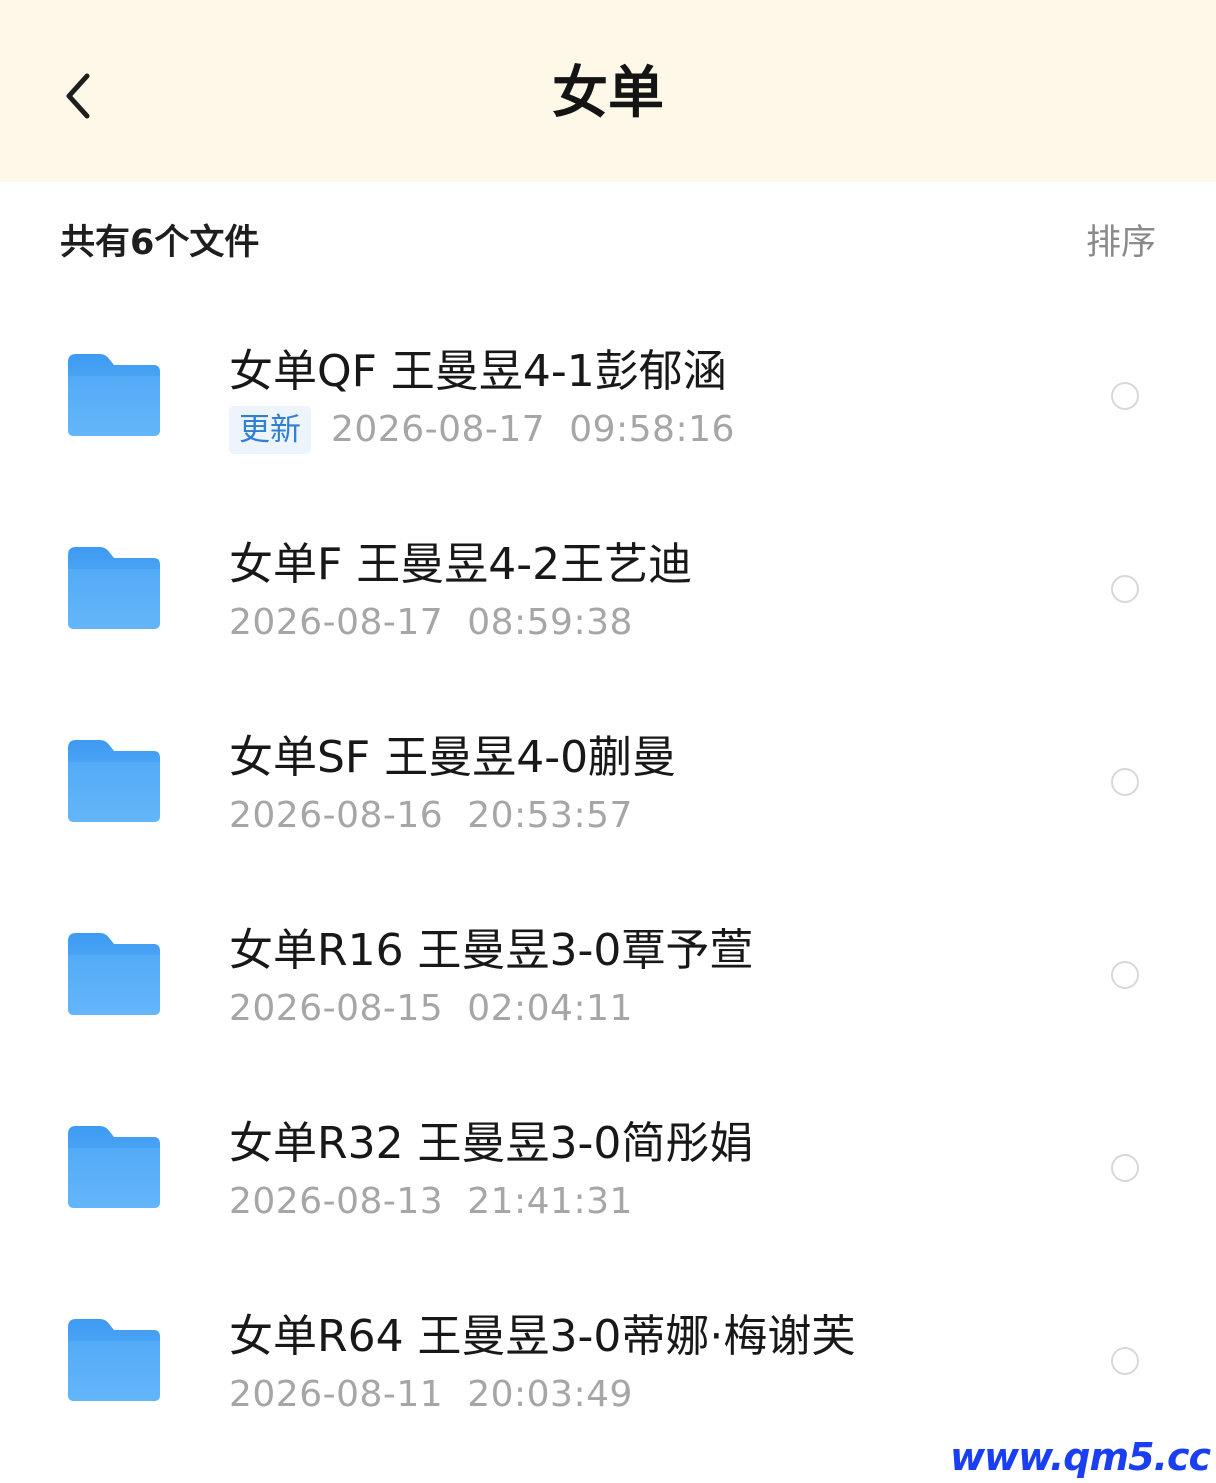 The width and height of the screenshot is (1216, 1483). I want to click on file-list-item: 女单R32 王曼昱3-0简彤娟 2026-08-13 21:41:31, so click(608, 1168).